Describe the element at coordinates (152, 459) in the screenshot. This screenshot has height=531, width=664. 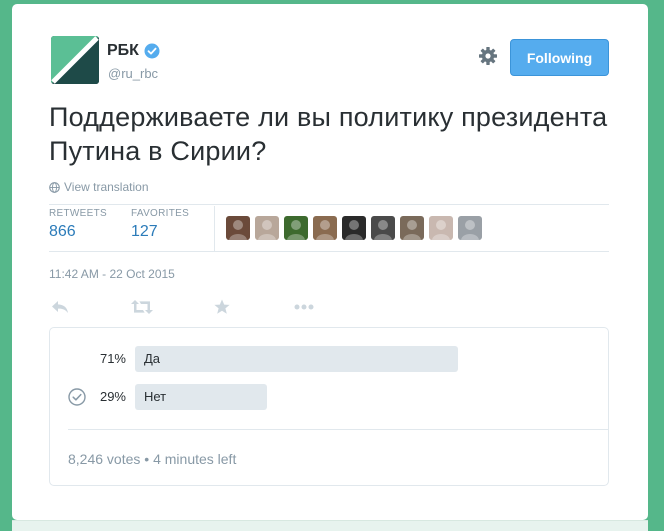
I see `poll-meta: 8,246 votes • 4 minutes left` at that location.